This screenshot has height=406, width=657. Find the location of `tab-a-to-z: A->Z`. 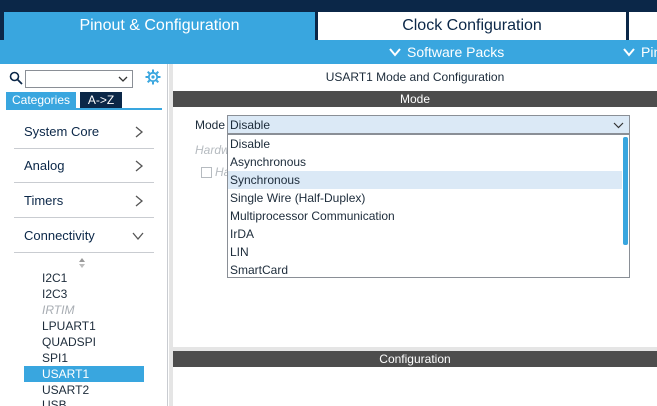

tab-a-to-z: A->Z is located at coordinates (101, 100).